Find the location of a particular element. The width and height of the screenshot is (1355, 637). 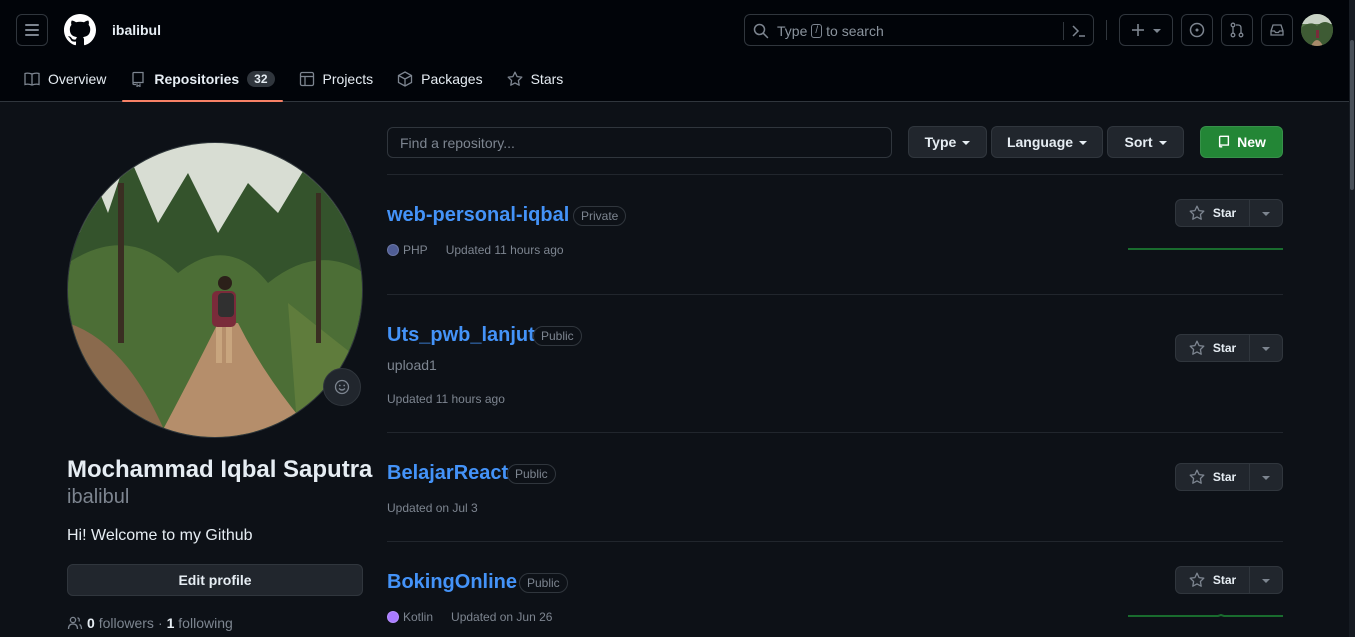

global-search: Type / to search is located at coordinates (919, 30).